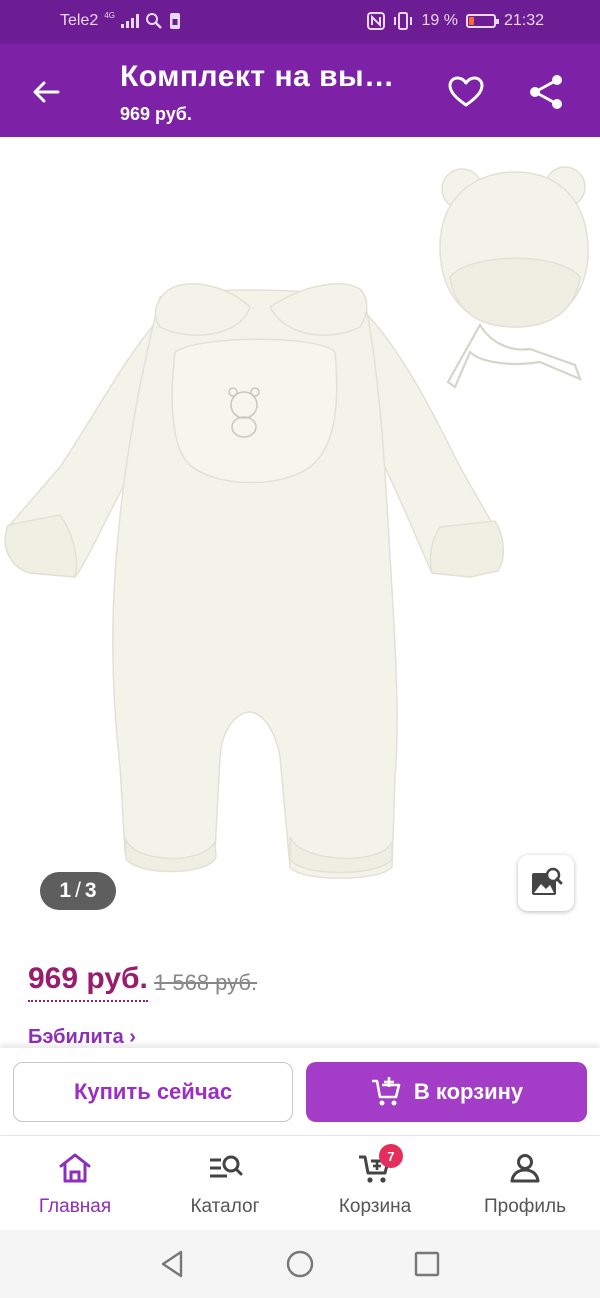  I want to click on vibrate-icon, so click(403, 21).